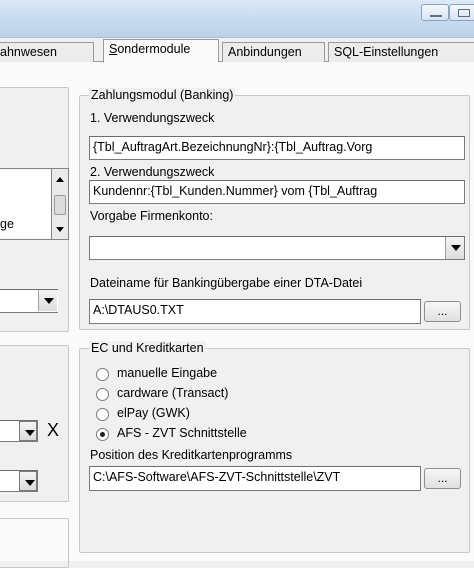 This screenshot has width=474, height=568. What do you see at coordinates (26, 204) in the screenshot?
I see `left-listbox: ge` at bounding box center [26, 204].